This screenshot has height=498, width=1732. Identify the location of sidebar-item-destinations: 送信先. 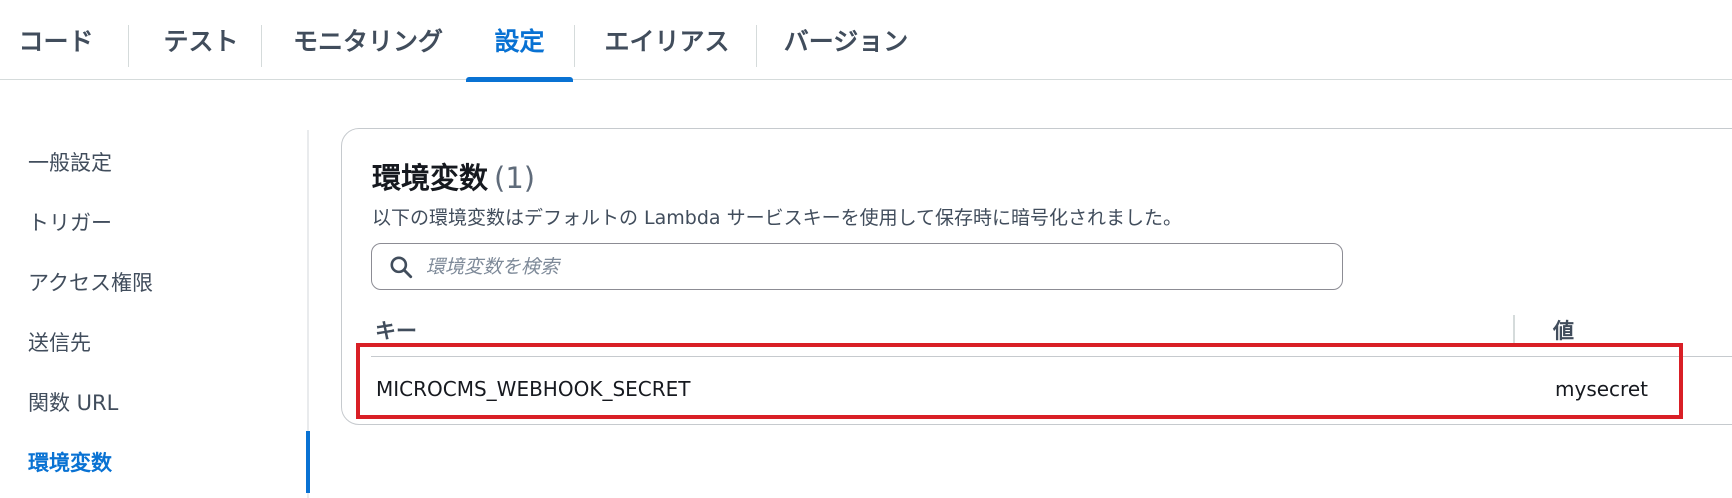
(59, 342).